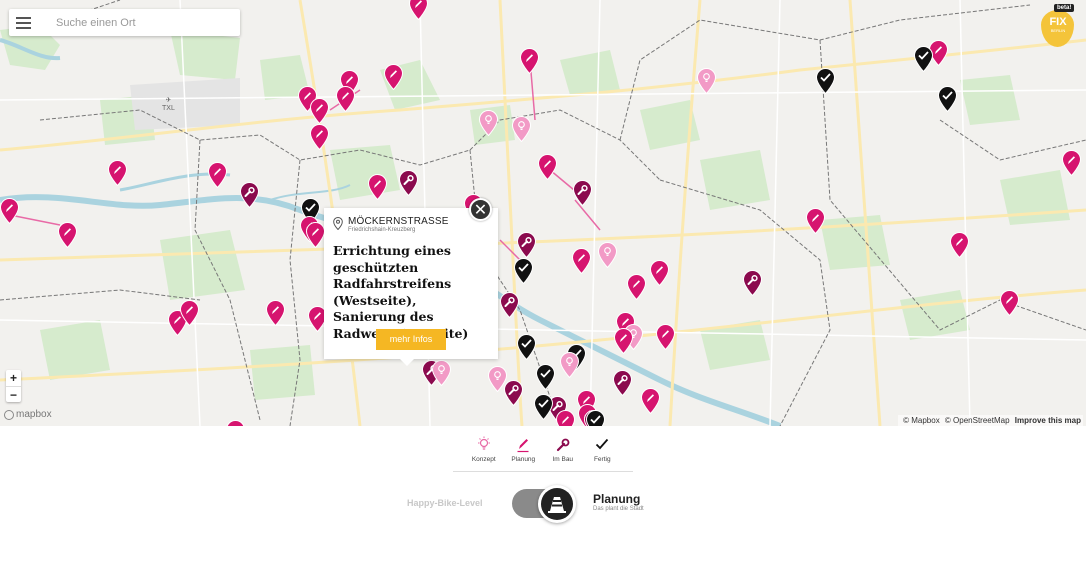 This screenshot has height=573, width=1086. Describe the element at coordinates (28, 414) in the screenshot. I see `mapbox-logo: mapbox` at that location.